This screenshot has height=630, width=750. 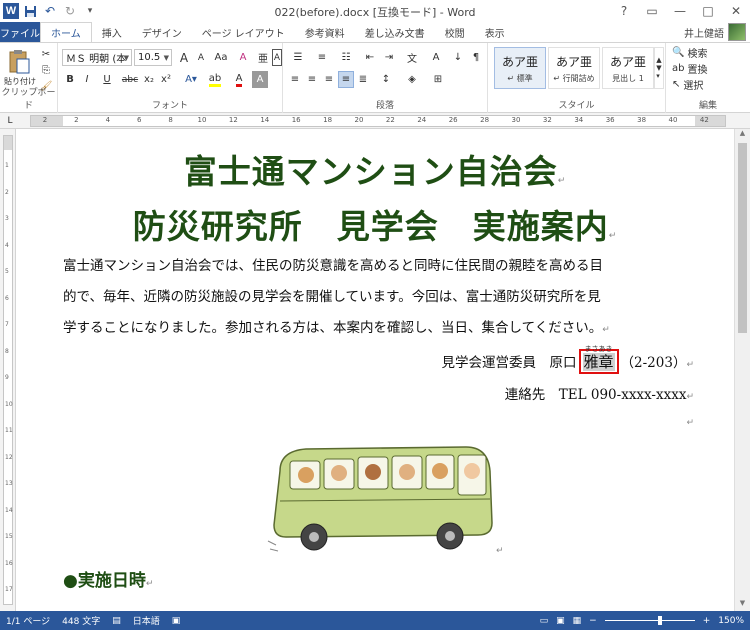 I want to click on zoom-out-icon: −, so click(x=593, y=621).